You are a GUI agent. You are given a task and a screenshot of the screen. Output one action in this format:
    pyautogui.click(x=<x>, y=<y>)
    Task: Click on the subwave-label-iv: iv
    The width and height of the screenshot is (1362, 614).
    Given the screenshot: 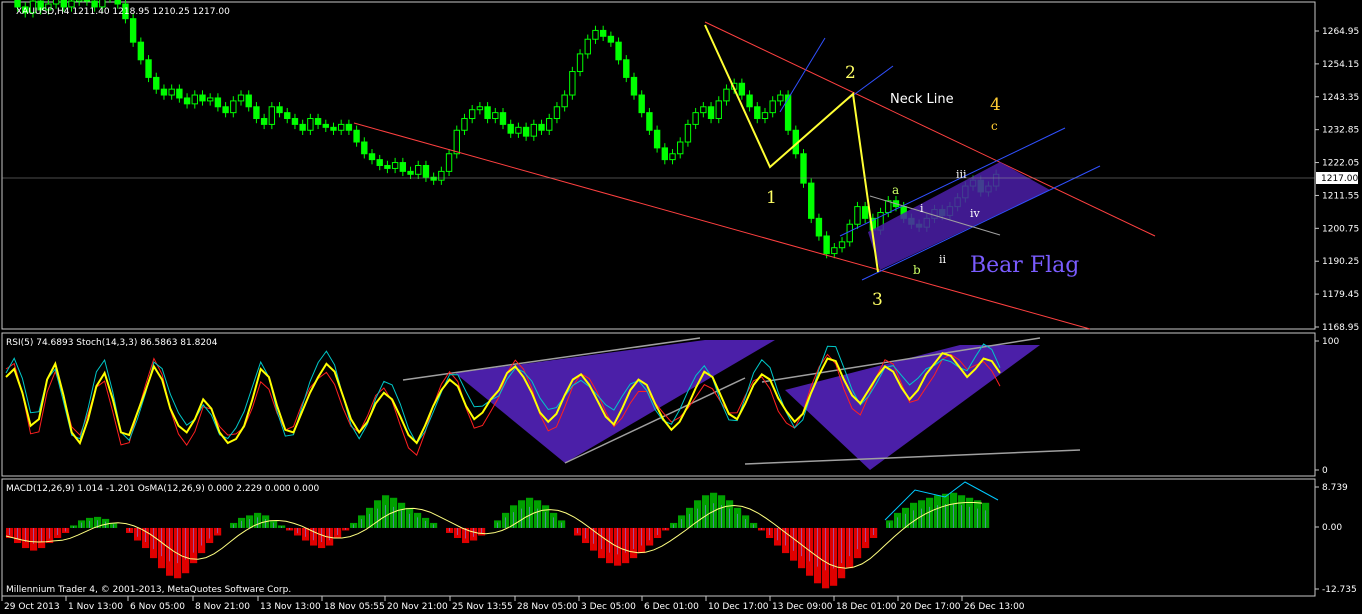 What is the action you would take?
    pyautogui.click(x=975, y=213)
    